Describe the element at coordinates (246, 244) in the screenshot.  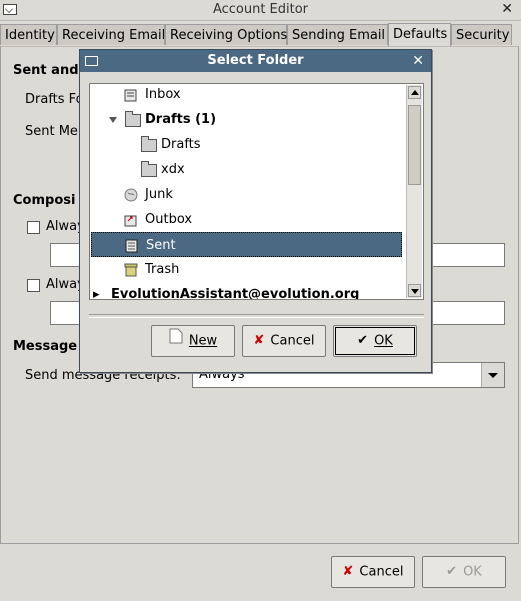
I see `folder-row-sent: Sent` at that location.